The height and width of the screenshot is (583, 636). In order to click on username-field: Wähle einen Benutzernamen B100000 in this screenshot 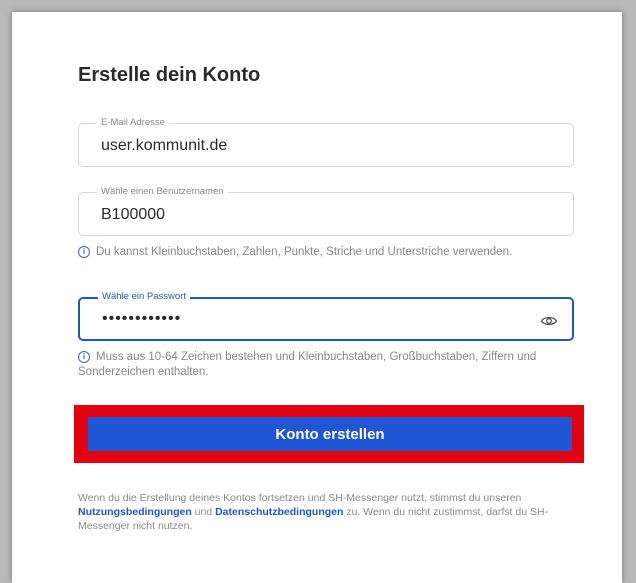, I will do `click(326, 211)`.